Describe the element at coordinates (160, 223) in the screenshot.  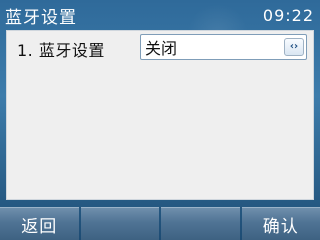
I see `softkey-bar: 返回 确认` at that location.